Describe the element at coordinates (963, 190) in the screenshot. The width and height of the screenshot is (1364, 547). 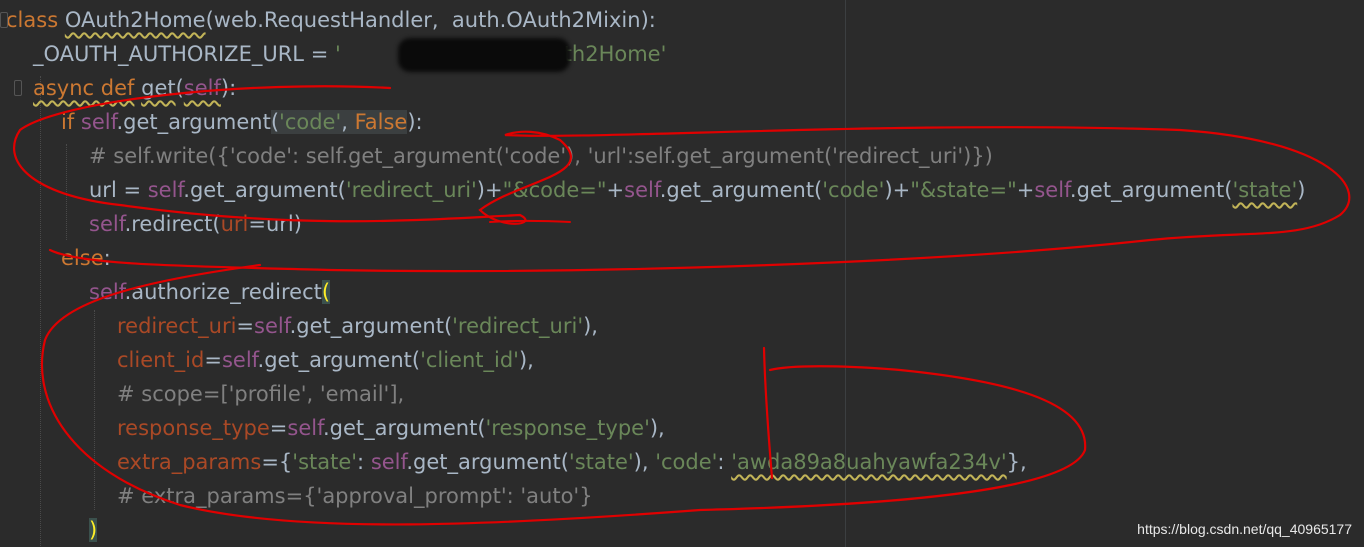
I see `string-literal: "&state="` at that location.